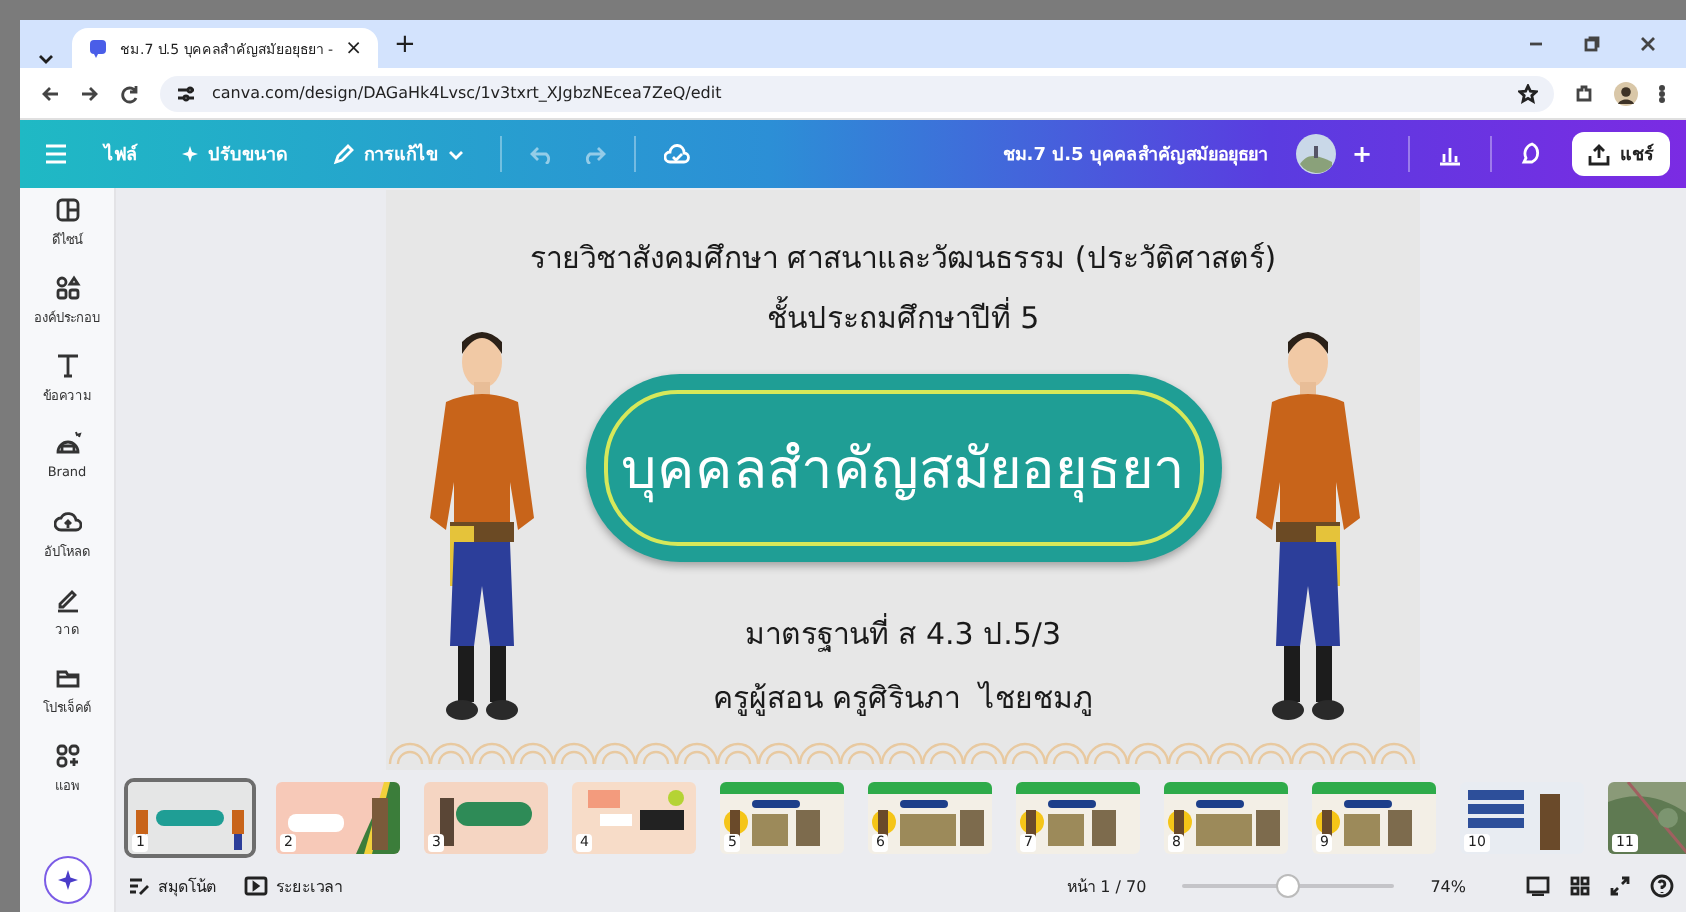 The width and height of the screenshot is (1686, 912). Describe the element at coordinates (67, 288) in the screenshot. I see `shapes-icon` at that location.